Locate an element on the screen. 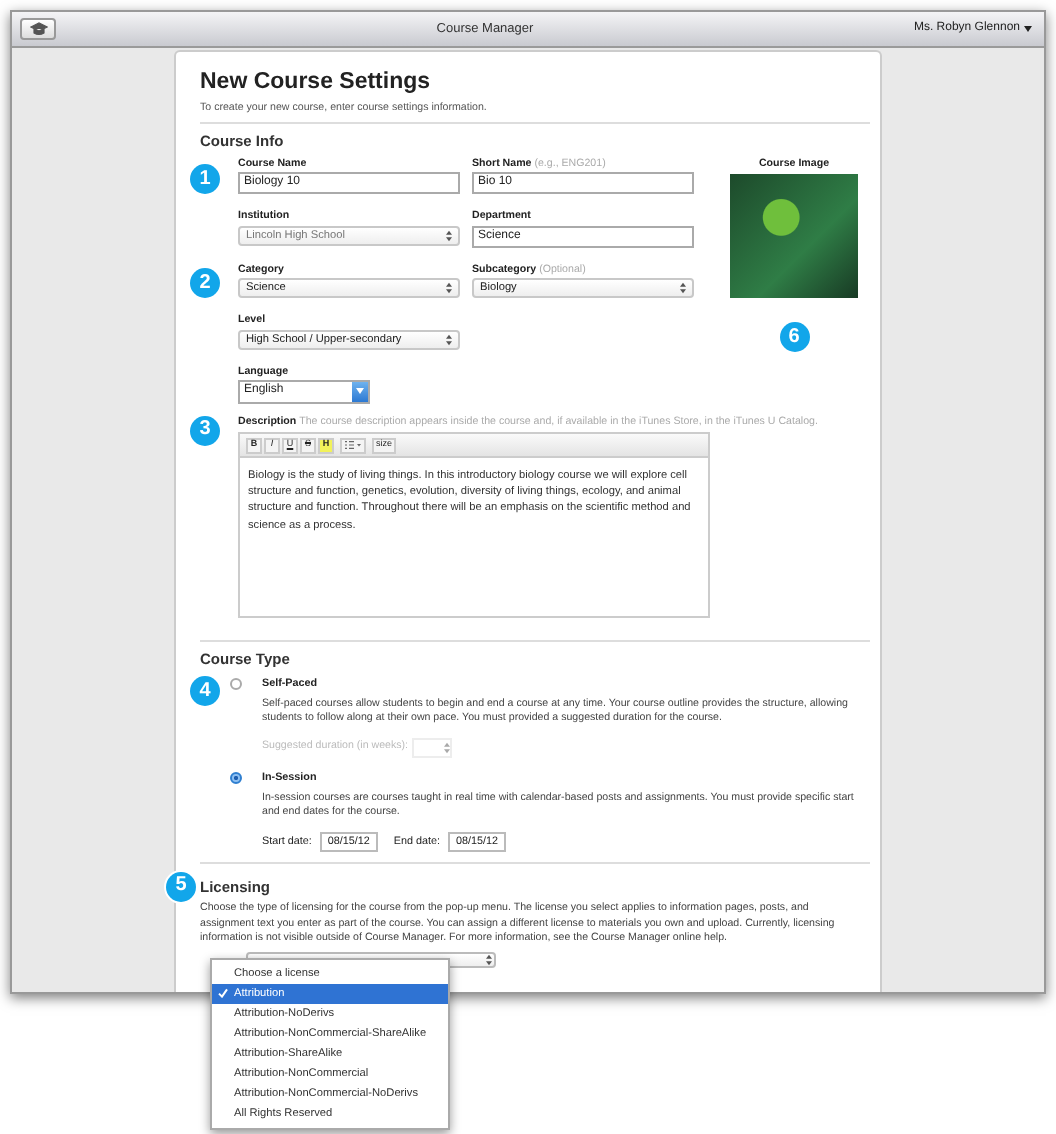 Image resolution: width=1056 pixels, height=1134 pixels. step-number: 4 is located at coordinates (205, 691).